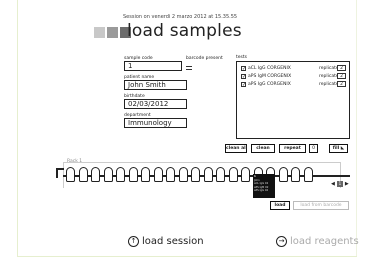  Describe the element at coordinates (333, 184) in the screenshot. I see `prev-page-icon: ◀` at that location.